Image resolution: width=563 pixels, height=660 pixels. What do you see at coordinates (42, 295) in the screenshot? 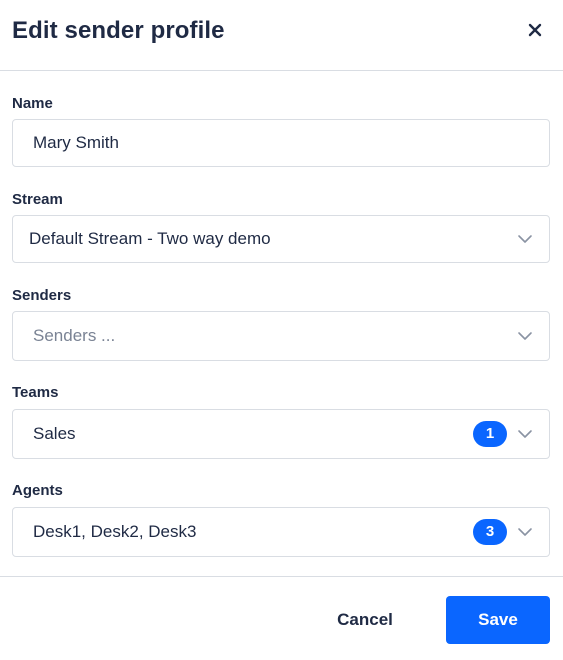
I see `senders-label: Senders` at bounding box center [42, 295].